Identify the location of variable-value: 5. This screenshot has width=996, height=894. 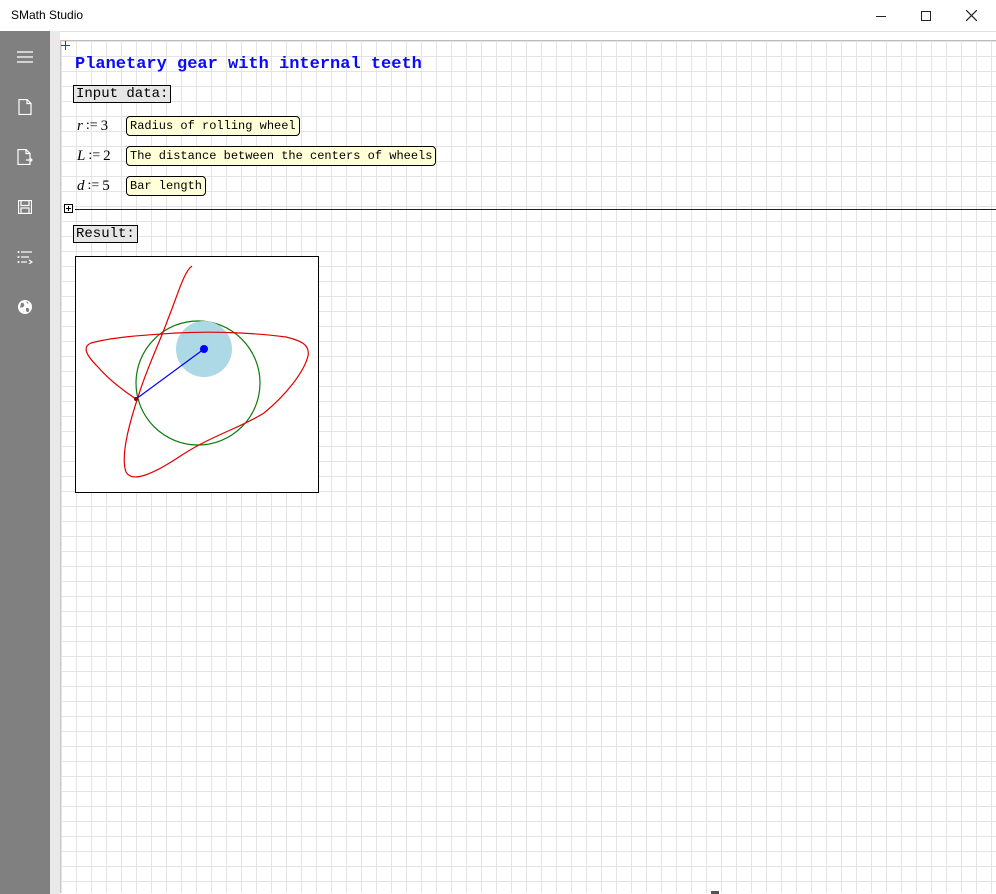
(106, 185).